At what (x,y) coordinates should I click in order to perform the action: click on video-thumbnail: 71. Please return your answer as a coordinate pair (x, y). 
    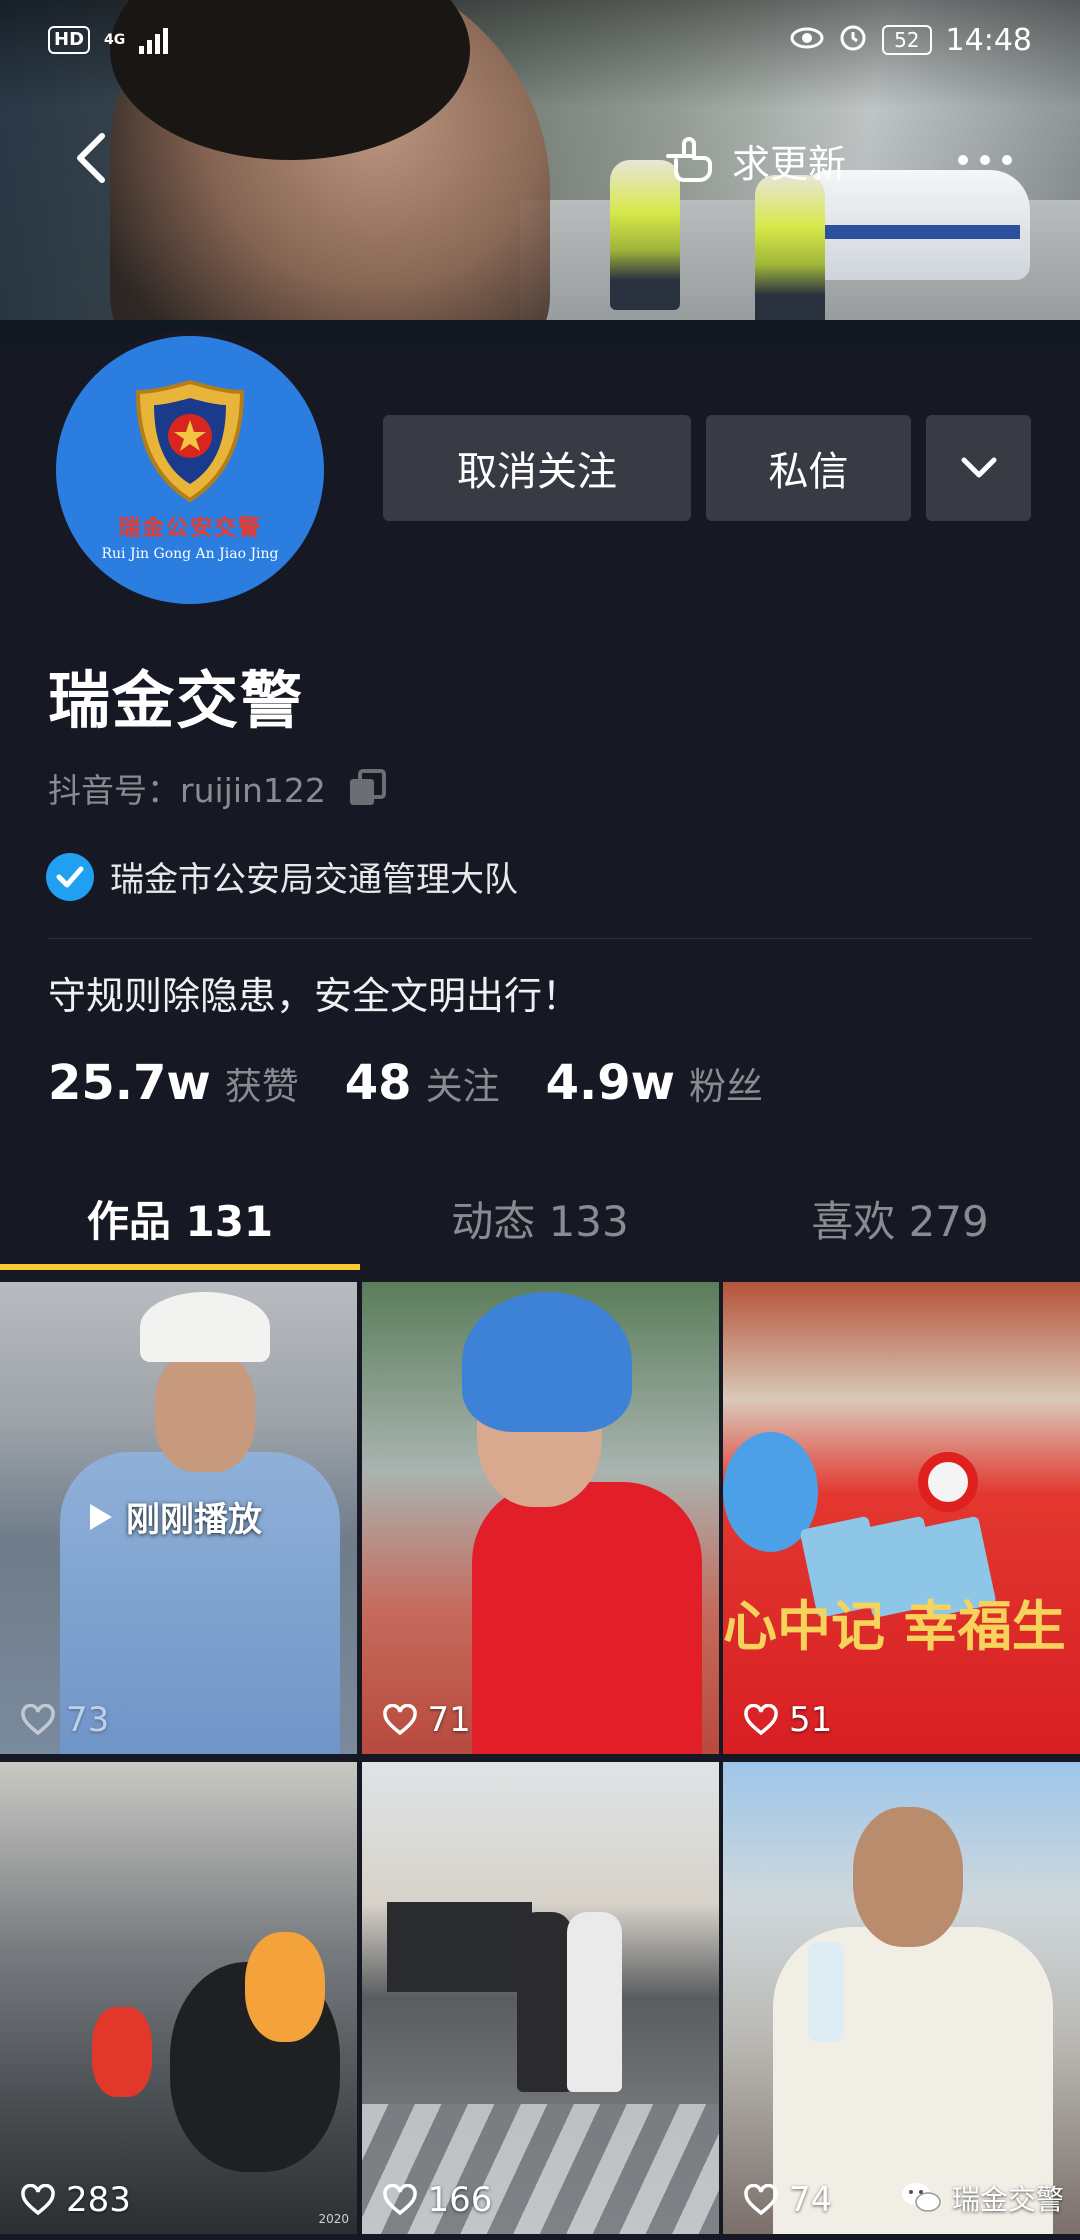
    Looking at the image, I should click on (540, 1518).